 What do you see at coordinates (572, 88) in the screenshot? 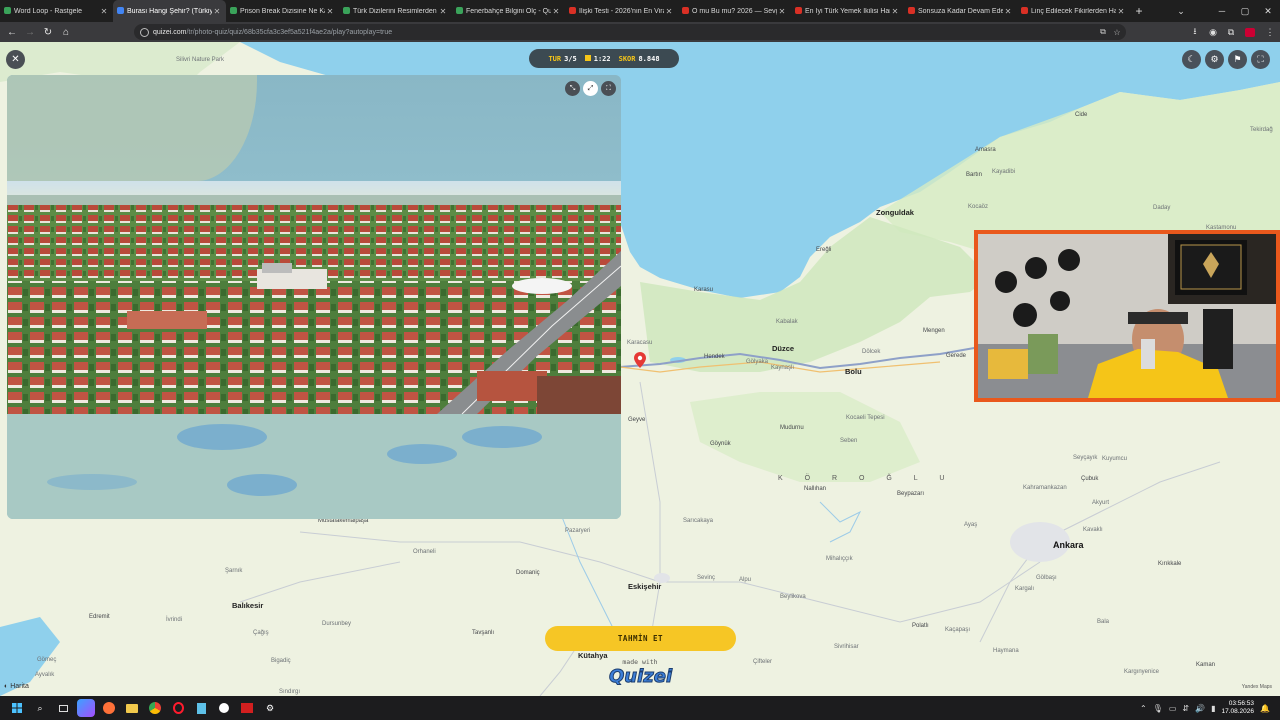
I see `shrink-photo-icon: ⤡` at bounding box center [572, 88].